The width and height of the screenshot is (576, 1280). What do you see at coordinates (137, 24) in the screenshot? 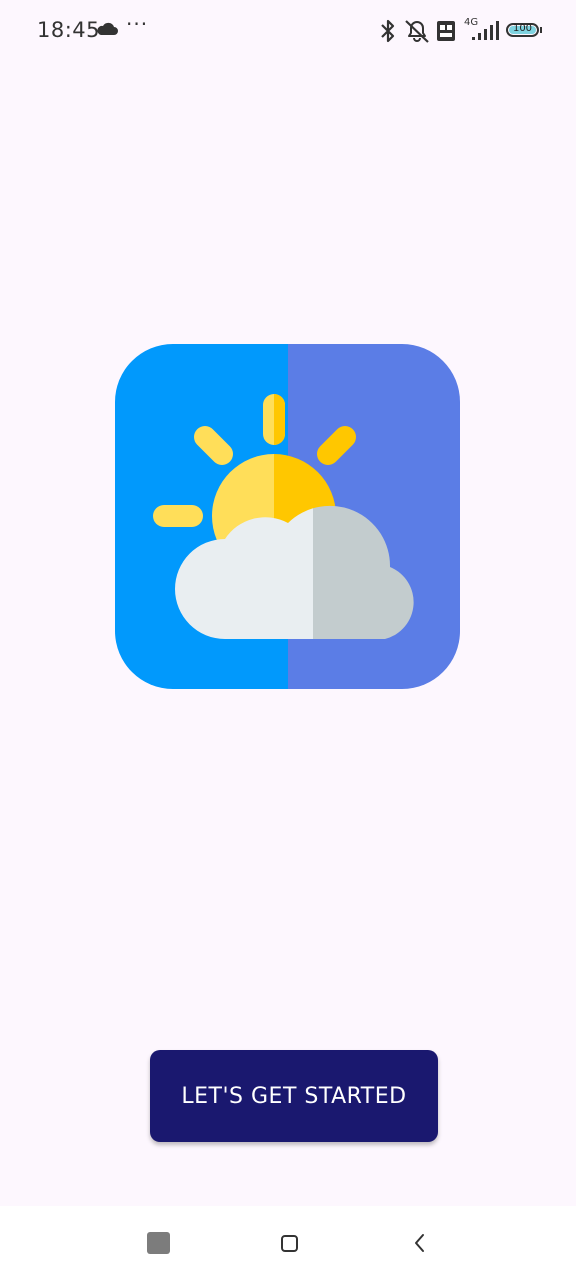
I see `more-notifications-icon: ···` at bounding box center [137, 24].